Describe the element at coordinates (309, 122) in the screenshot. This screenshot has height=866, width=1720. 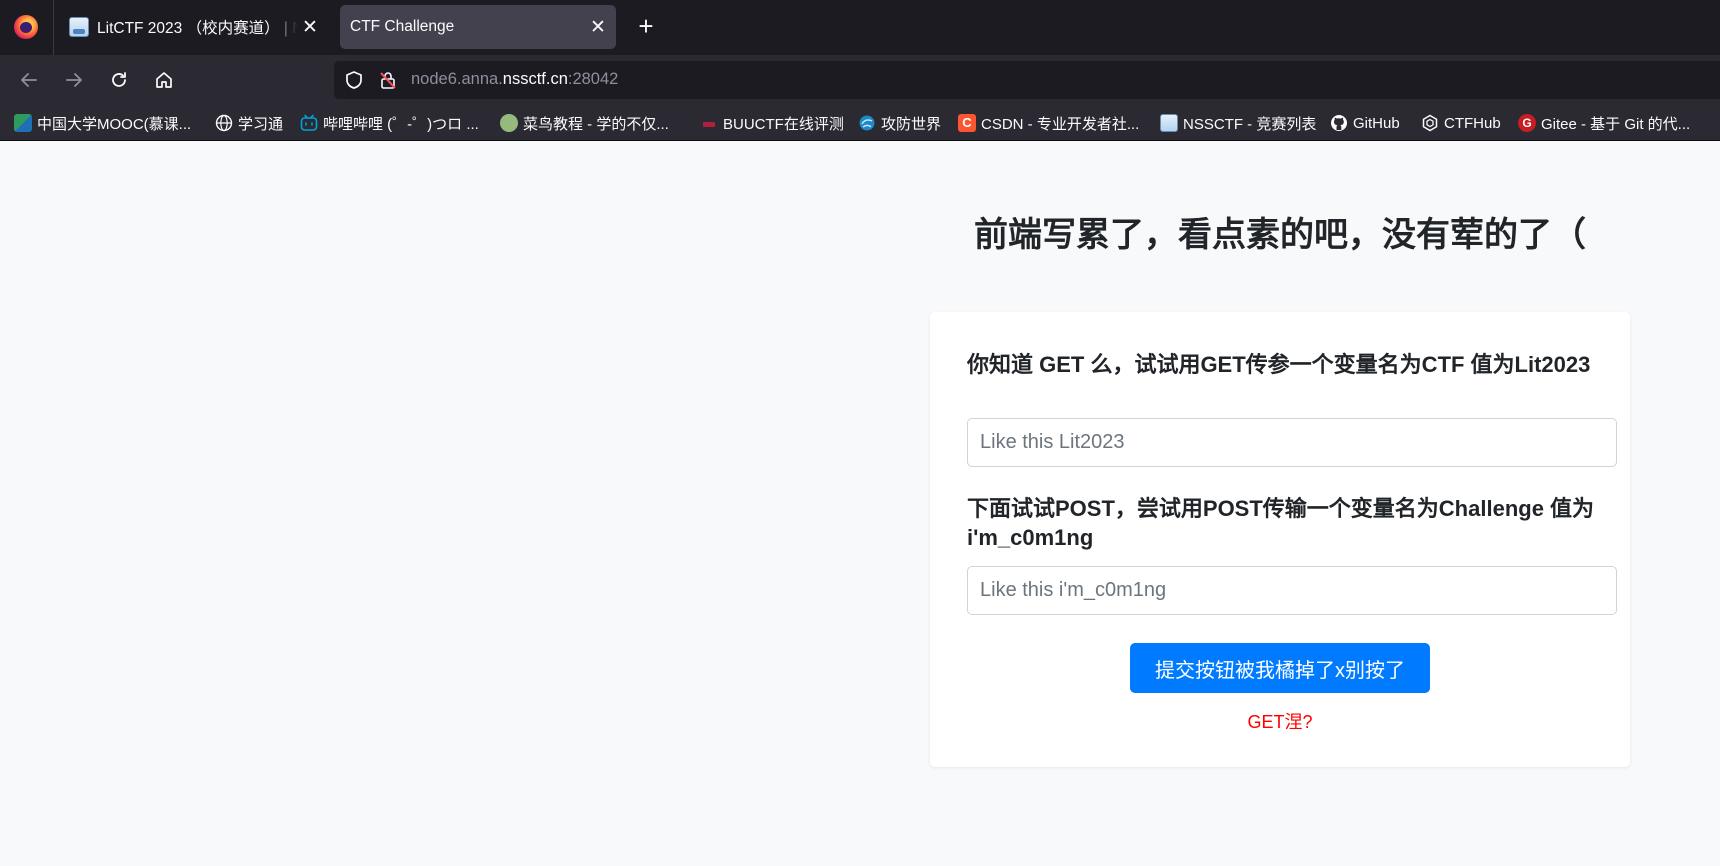
I see `bilibili-icon` at that location.